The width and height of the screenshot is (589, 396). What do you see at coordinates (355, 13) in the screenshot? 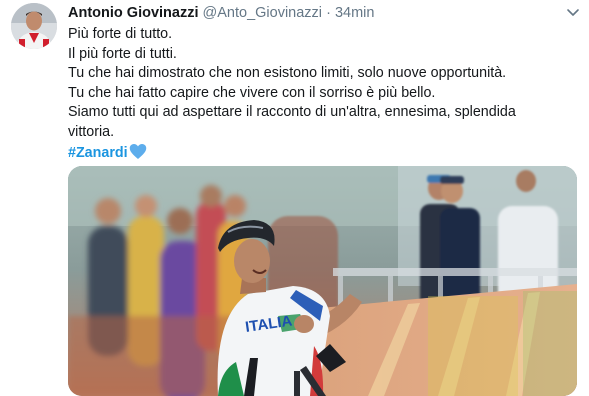
I see `tweet-timestamp: 34min` at bounding box center [355, 13].